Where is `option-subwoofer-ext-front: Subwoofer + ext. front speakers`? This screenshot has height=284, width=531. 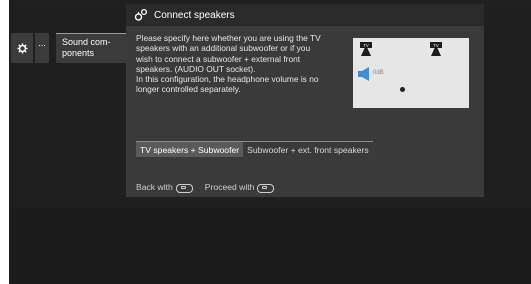
option-subwoofer-ext-front: Subwoofer + ext. front speakers is located at coordinates (308, 149).